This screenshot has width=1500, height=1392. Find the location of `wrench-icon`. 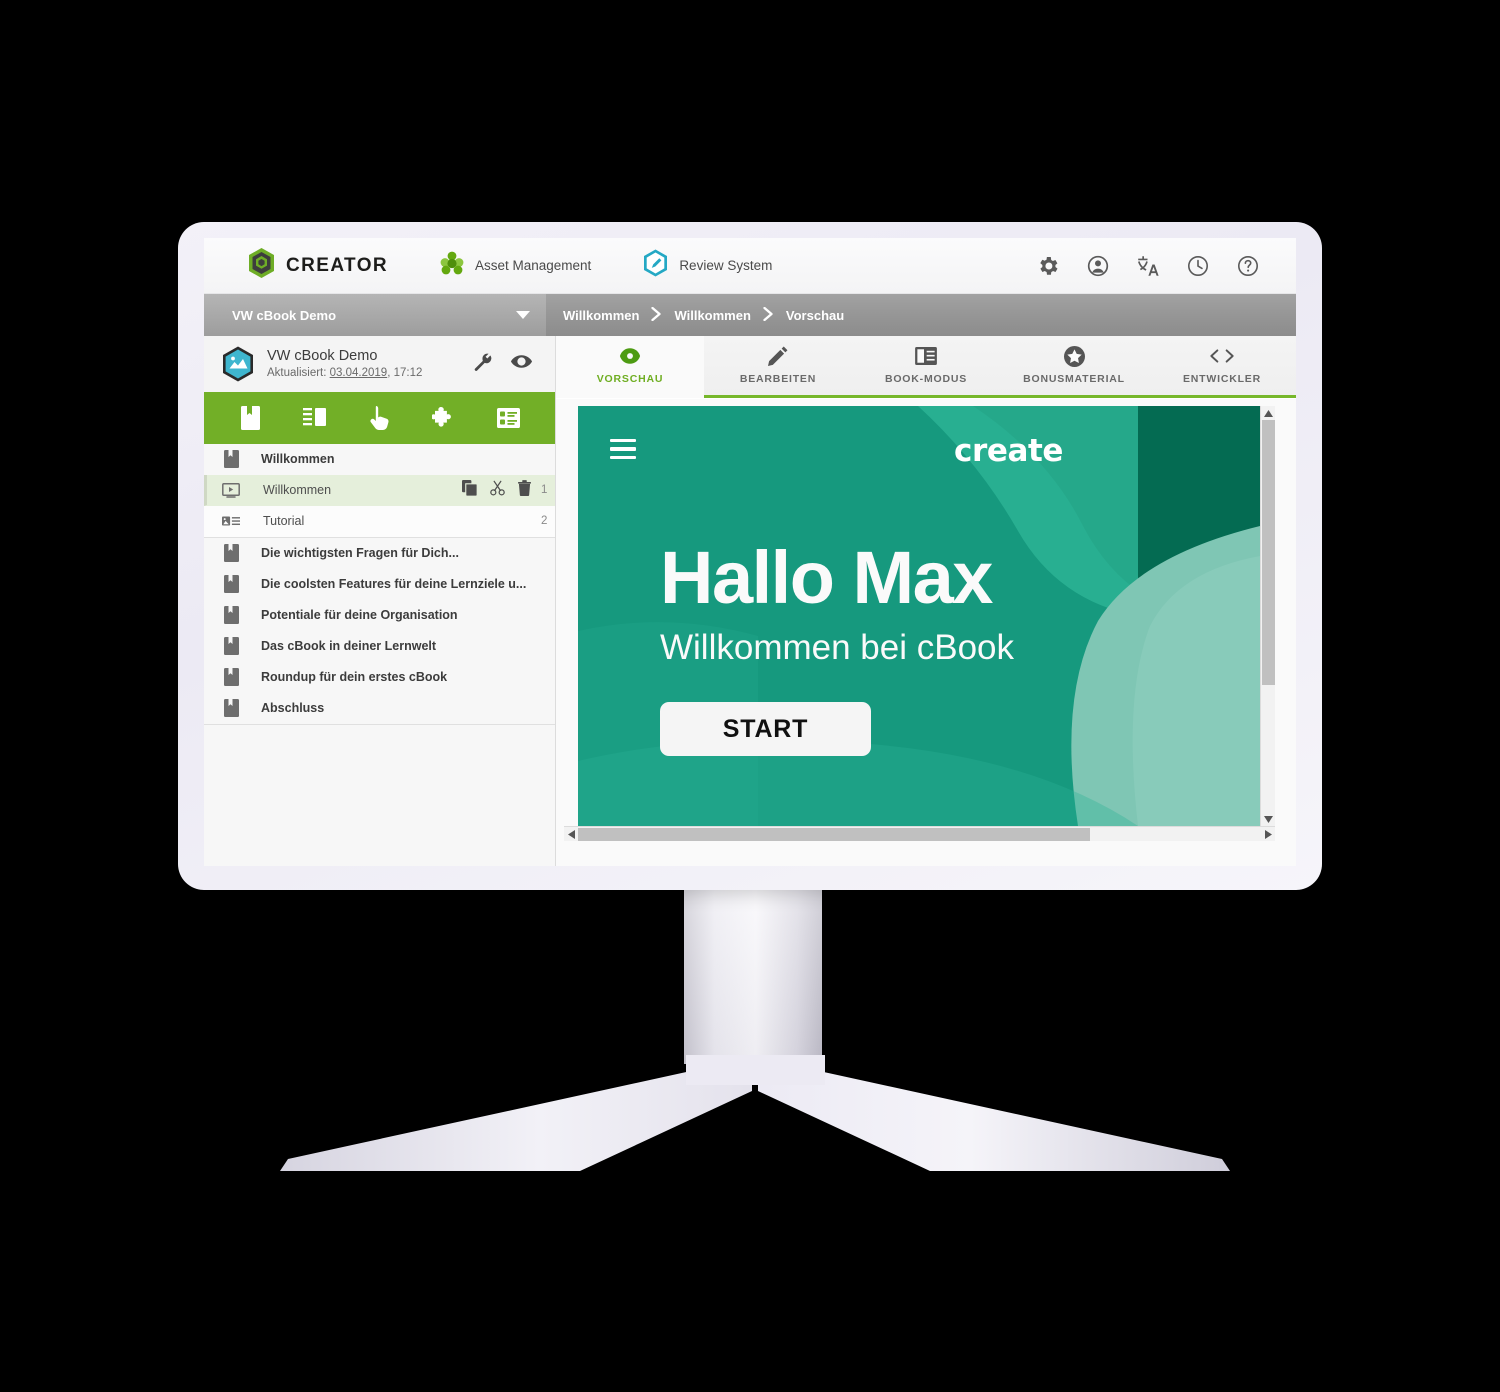

wrench-icon is located at coordinates (482, 364).